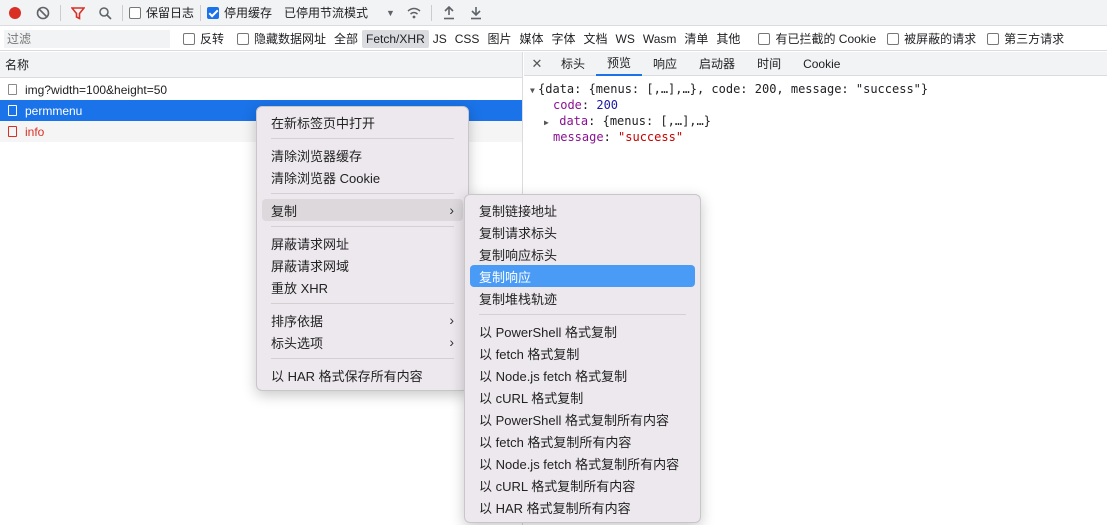 This screenshot has width=1107, height=525. What do you see at coordinates (161, 13) in the screenshot?
I see `preserve-log-toggle: 保留日志` at bounding box center [161, 13].